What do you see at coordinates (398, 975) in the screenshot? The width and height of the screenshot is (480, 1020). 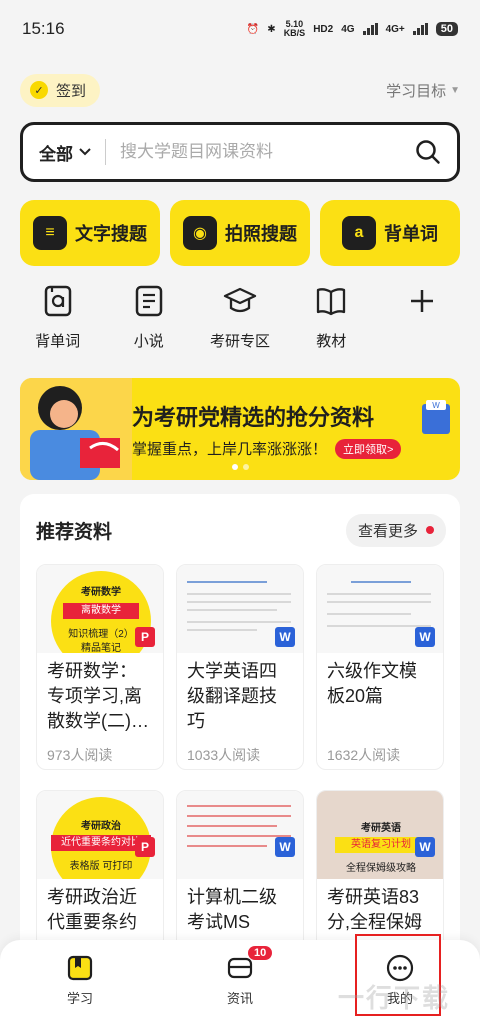 I see `highlight-box` at bounding box center [398, 975].